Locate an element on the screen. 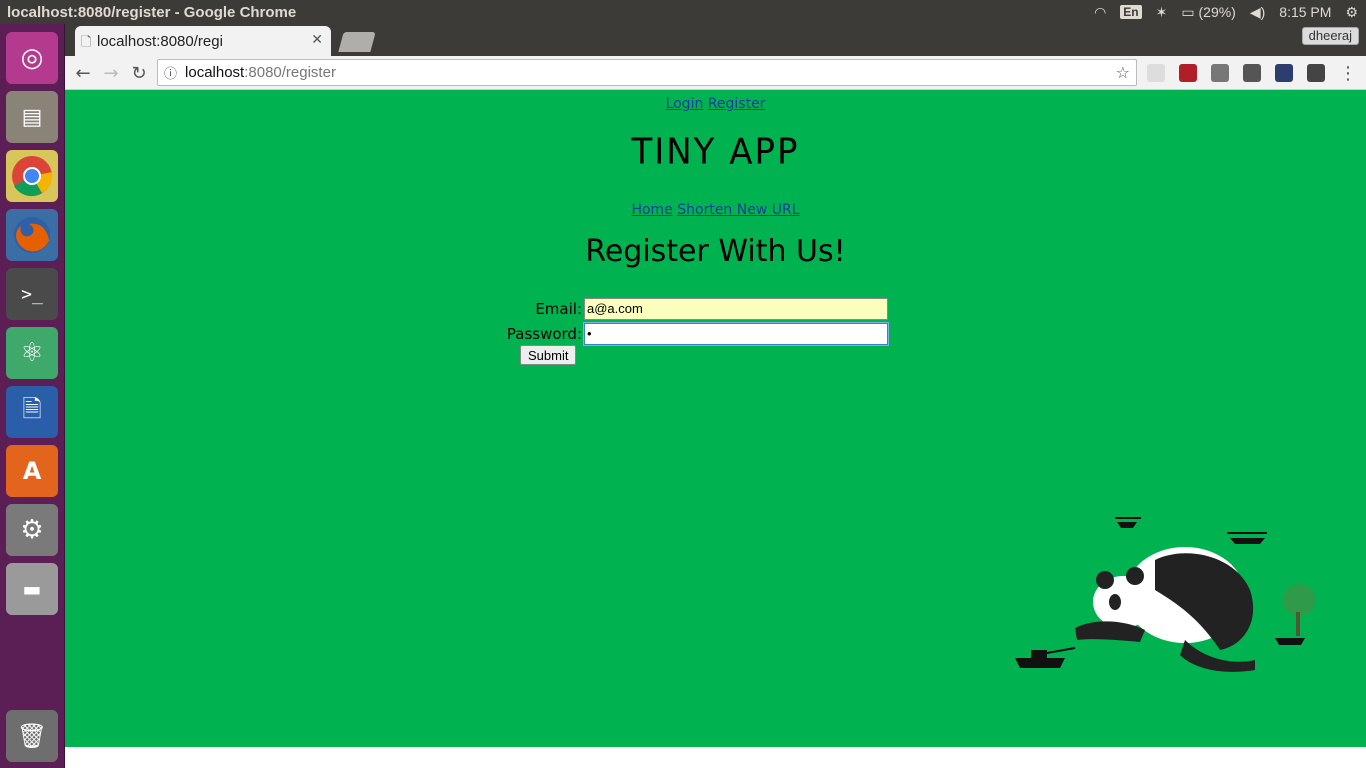 This screenshot has width=1366, height=768. home-link: Home is located at coordinates (651, 210).